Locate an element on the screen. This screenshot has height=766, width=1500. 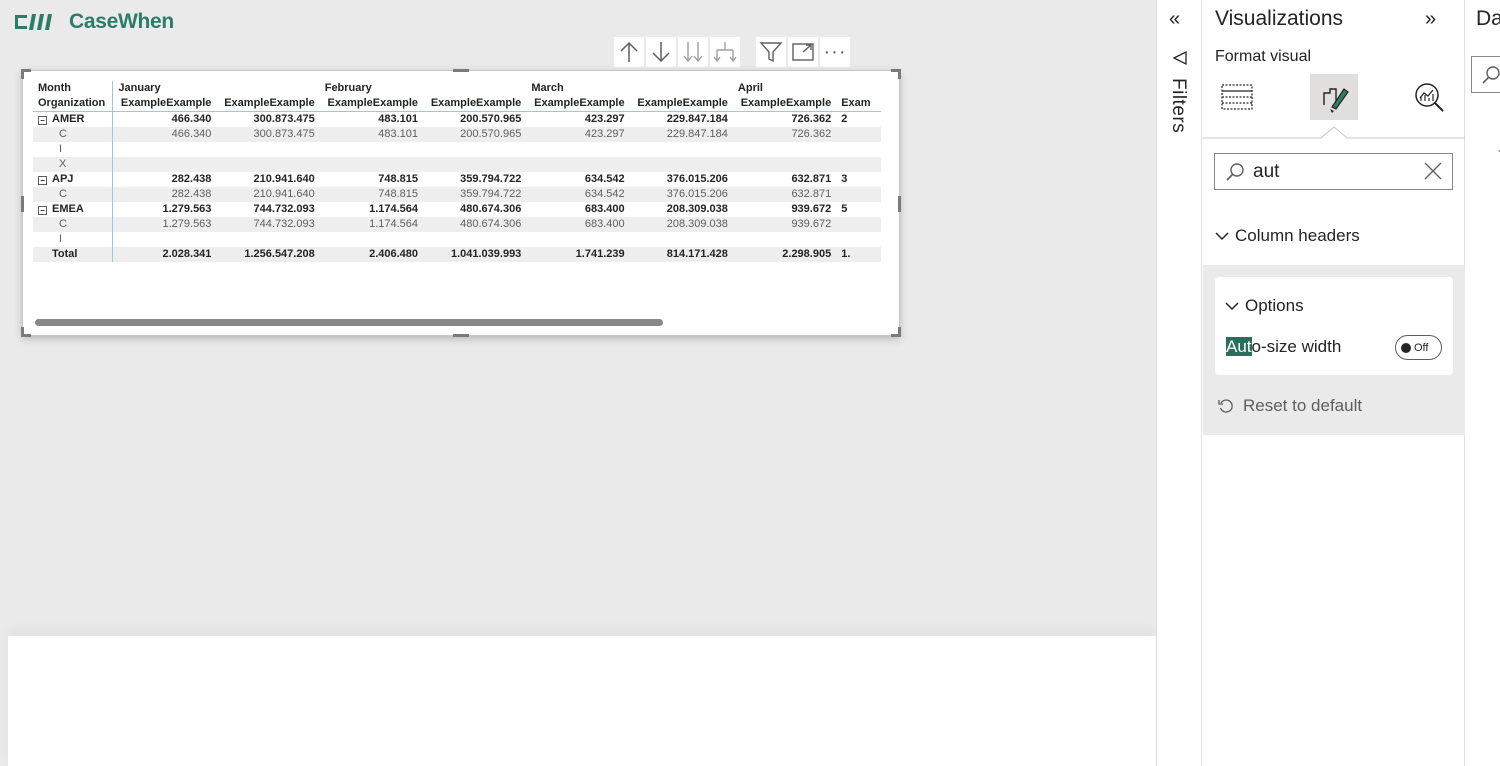
more-options-button: ··· is located at coordinates (835, 52).